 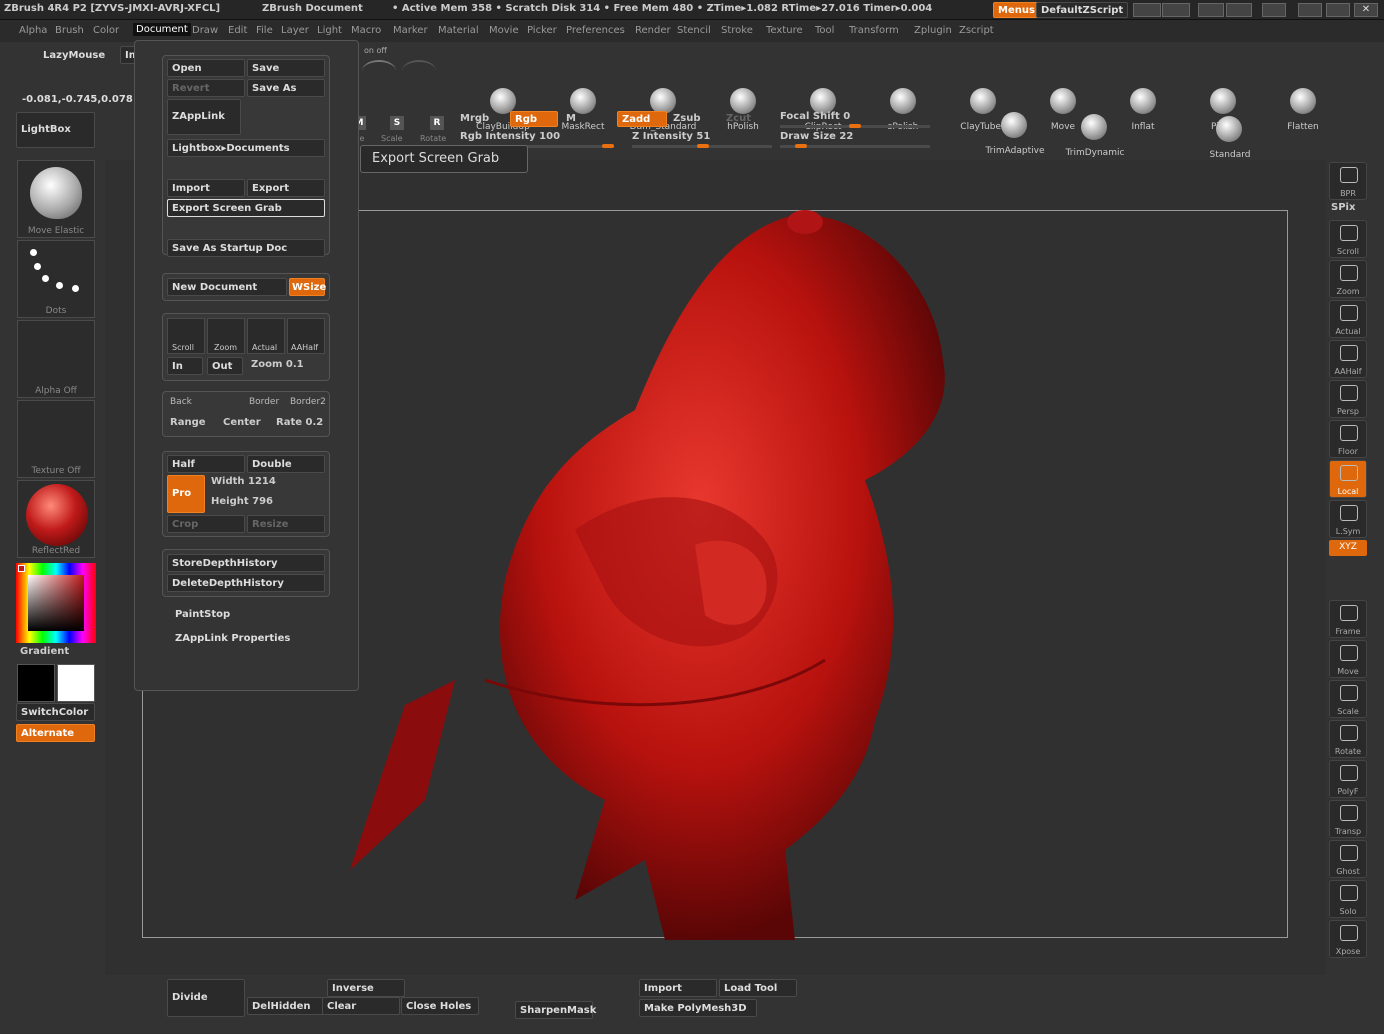 What do you see at coordinates (1348, 479) in the screenshot?
I see `right-local-button: Local` at bounding box center [1348, 479].